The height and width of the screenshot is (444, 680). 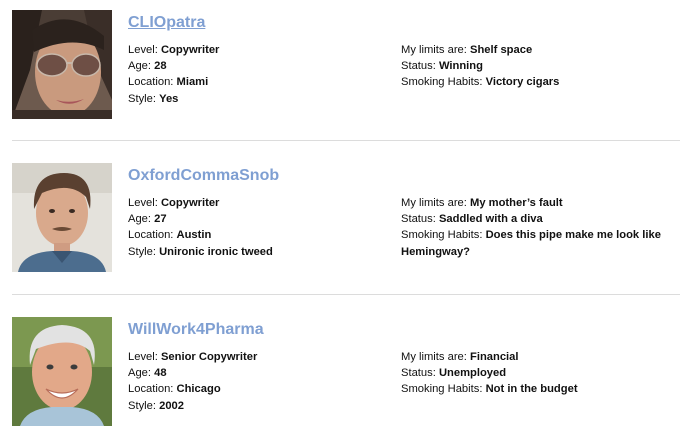 What do you see at coordinates (147, 219) in the screenshot?
I see `age-row: Age: 27` at bounding box center [147, 219].